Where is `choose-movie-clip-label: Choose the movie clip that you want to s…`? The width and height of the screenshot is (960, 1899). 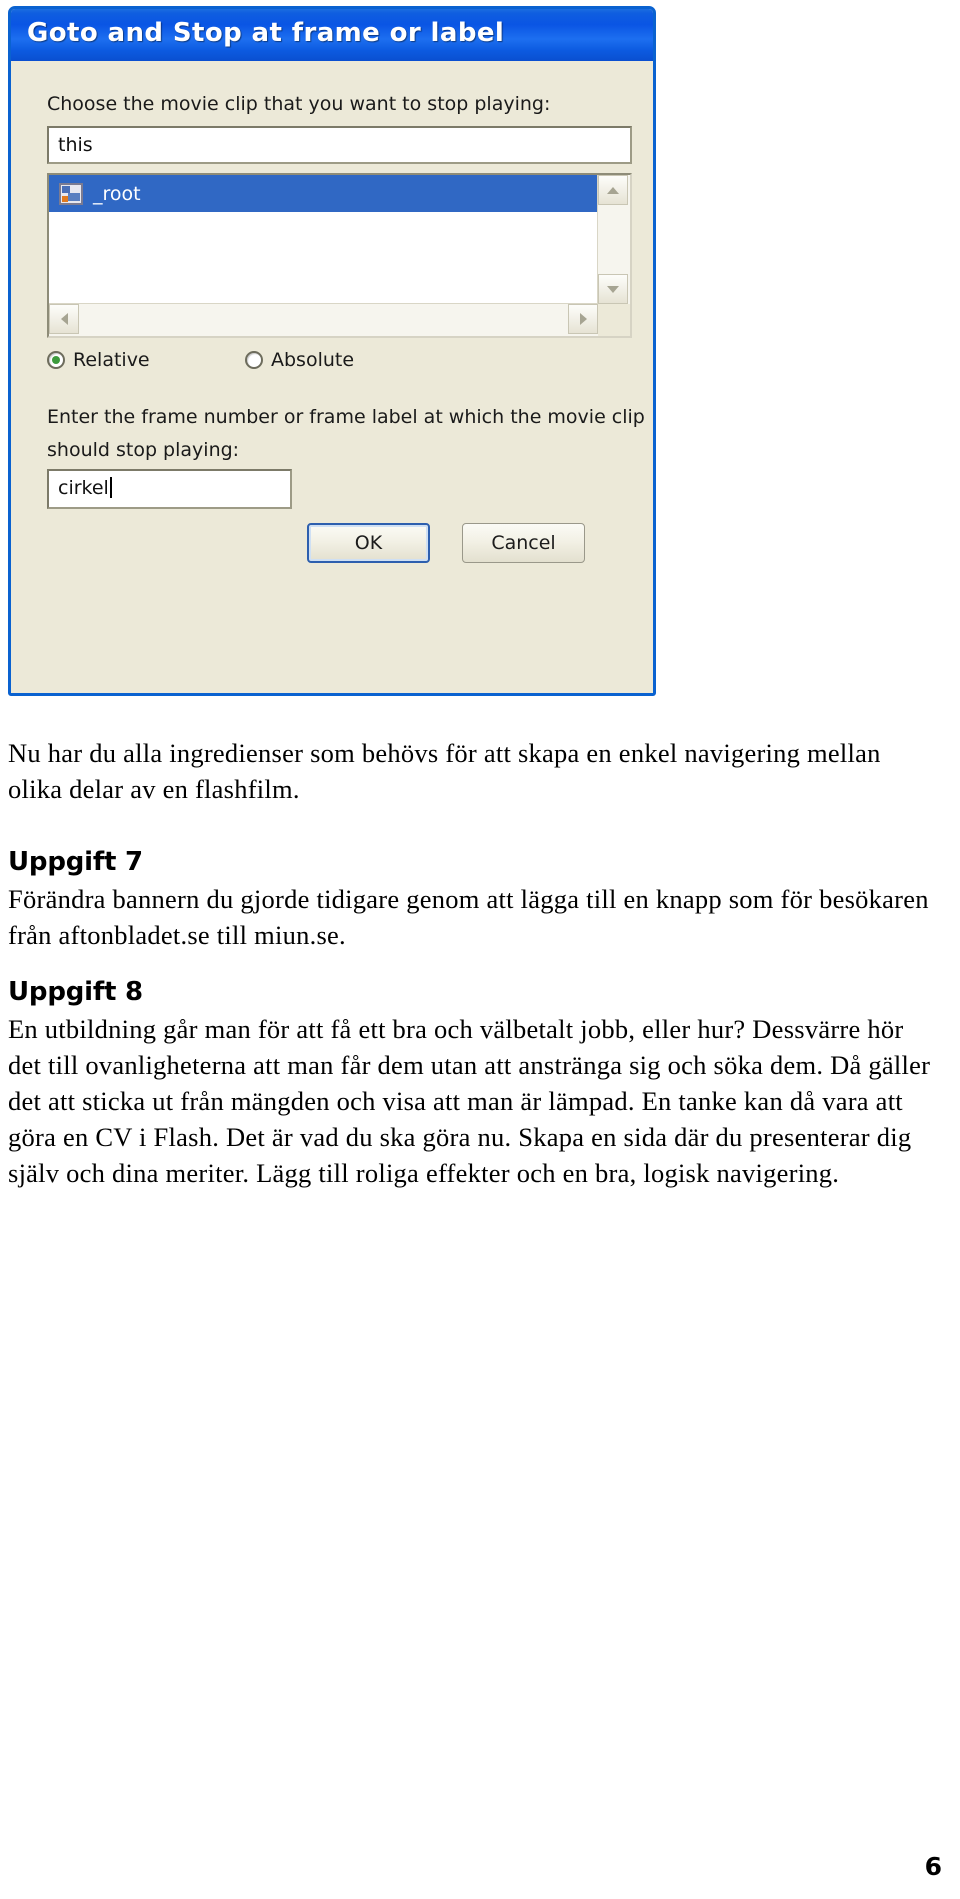
choose-movie-clip-label: Choose the movie clip that you want to s… is located at coordinates (299, 104).